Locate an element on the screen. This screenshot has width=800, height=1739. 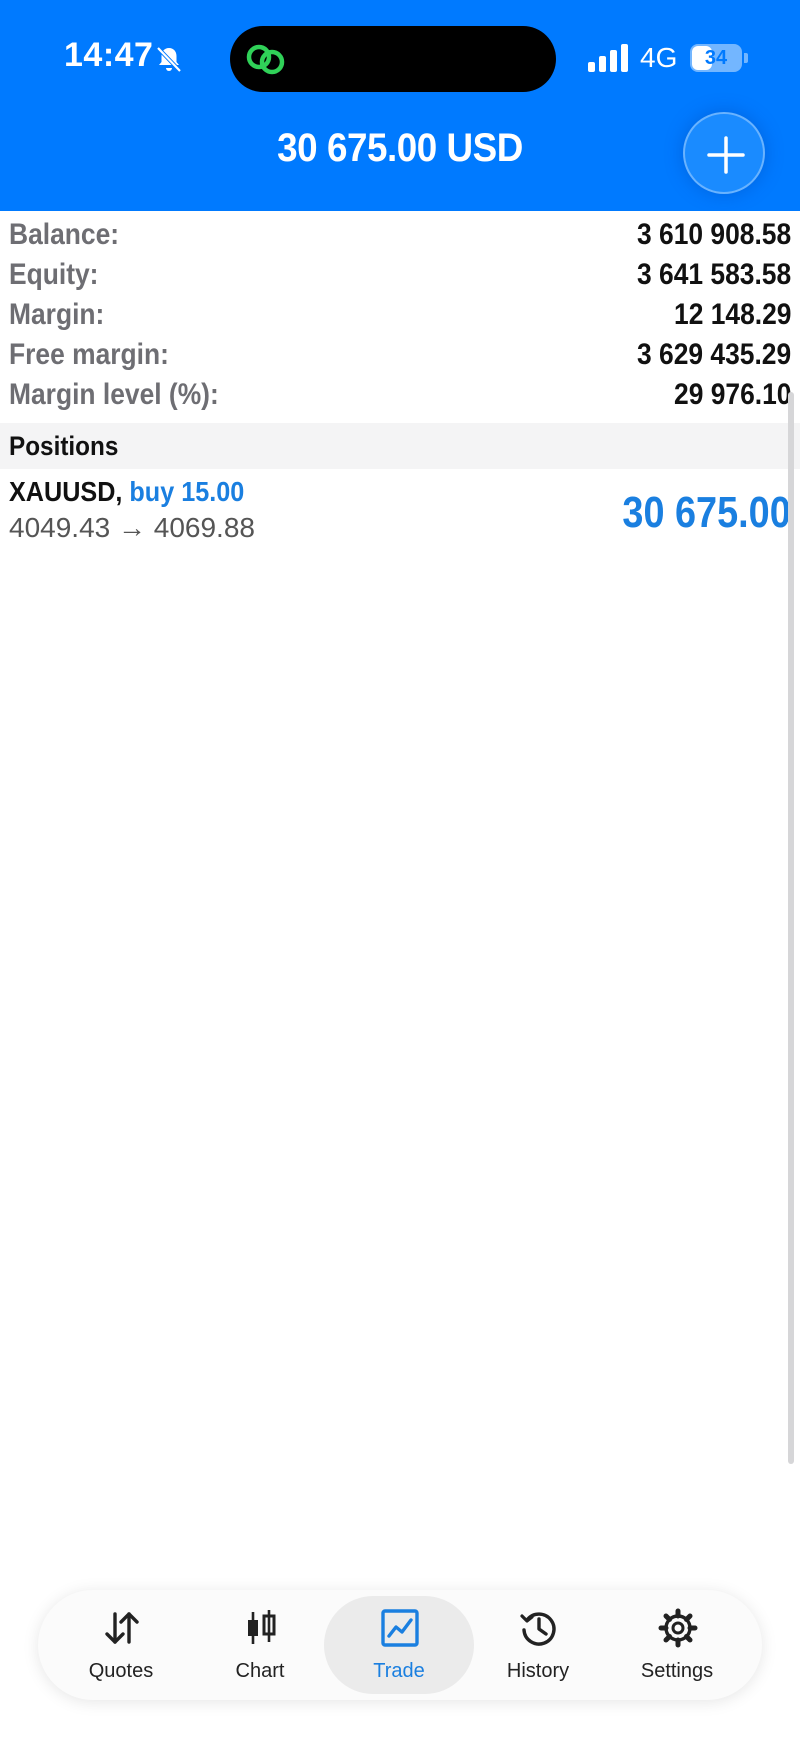
bottom-tab-bar: Quotes Chart Trade History Settings is located at coordinates (400, 1645).